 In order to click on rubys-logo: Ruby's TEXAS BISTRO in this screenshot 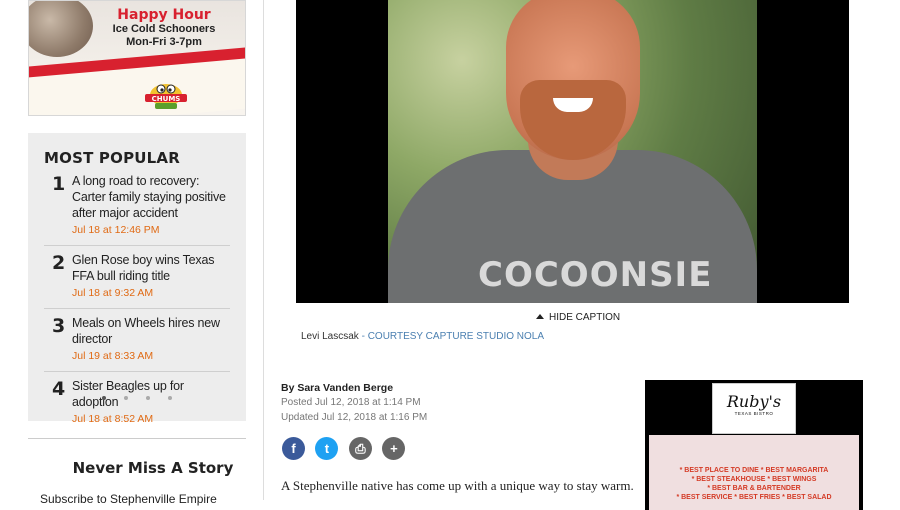, I will do `click(754, 408)`.